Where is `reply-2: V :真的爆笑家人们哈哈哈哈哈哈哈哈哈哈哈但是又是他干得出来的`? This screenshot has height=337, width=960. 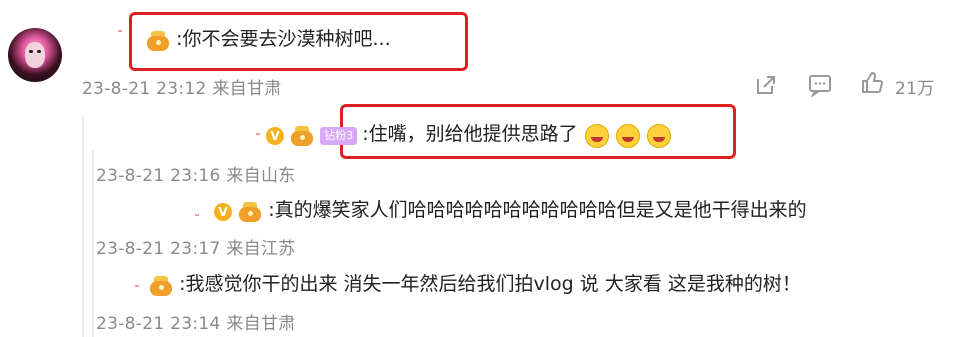 reply-2: V :真的爆笑家人们哈哈哈哈哈哈哈哈哈哈哈但是又是他干得出来的 is located at coordinates (510, 209).